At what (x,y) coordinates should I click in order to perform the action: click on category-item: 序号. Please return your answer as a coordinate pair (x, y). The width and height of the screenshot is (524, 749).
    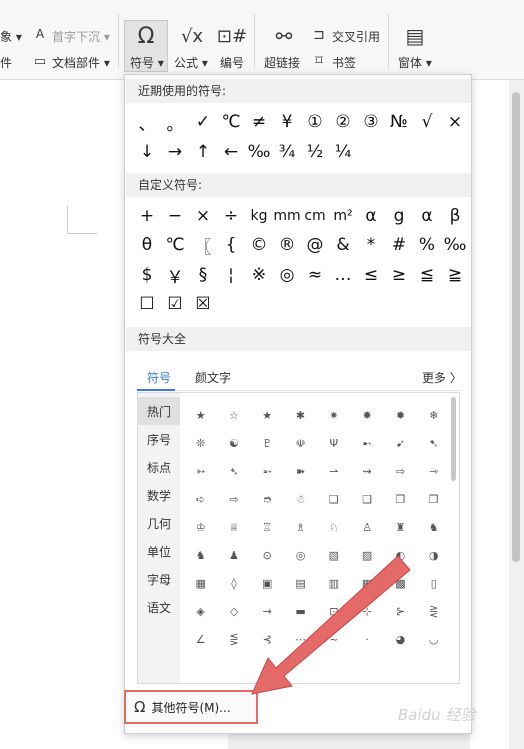
    Looking at the image, I should click on (159, 439).